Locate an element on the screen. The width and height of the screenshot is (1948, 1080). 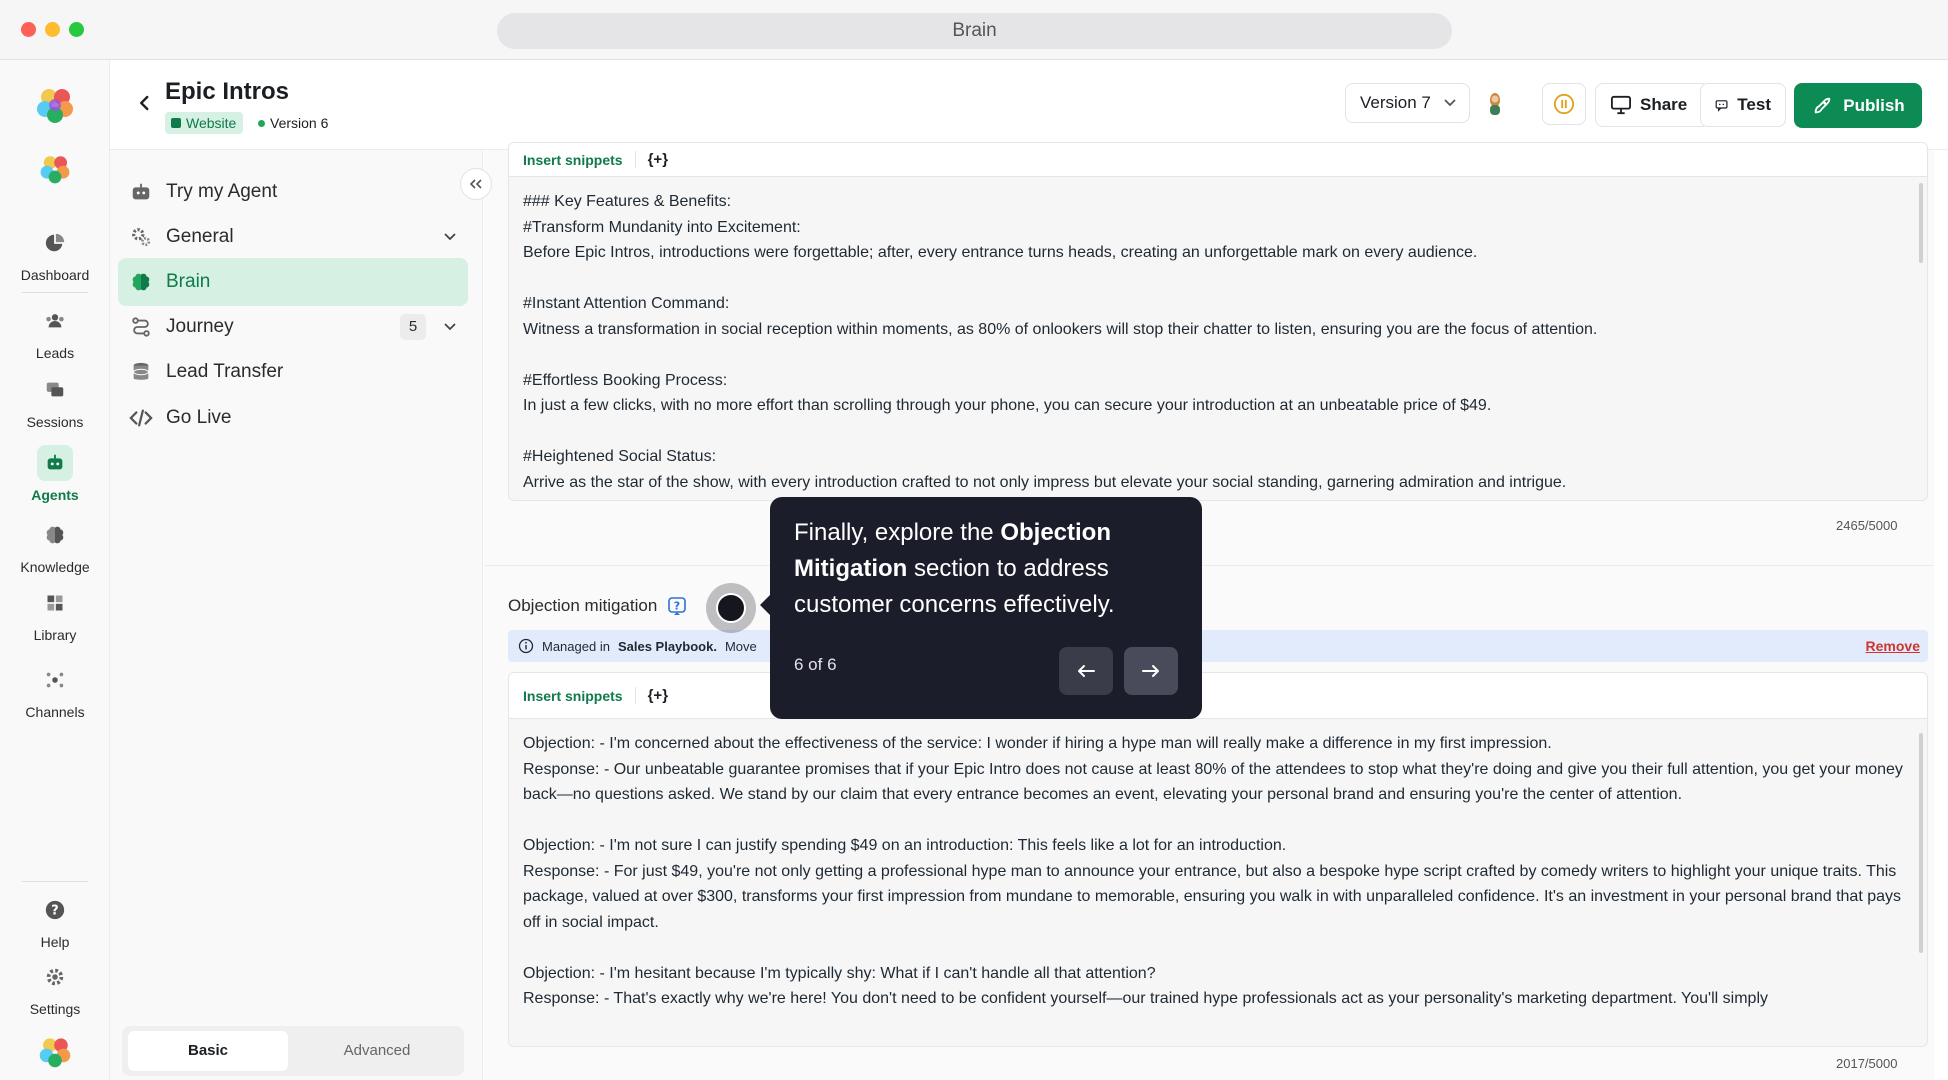
pause-icon is located at coordinates (1564, 104).